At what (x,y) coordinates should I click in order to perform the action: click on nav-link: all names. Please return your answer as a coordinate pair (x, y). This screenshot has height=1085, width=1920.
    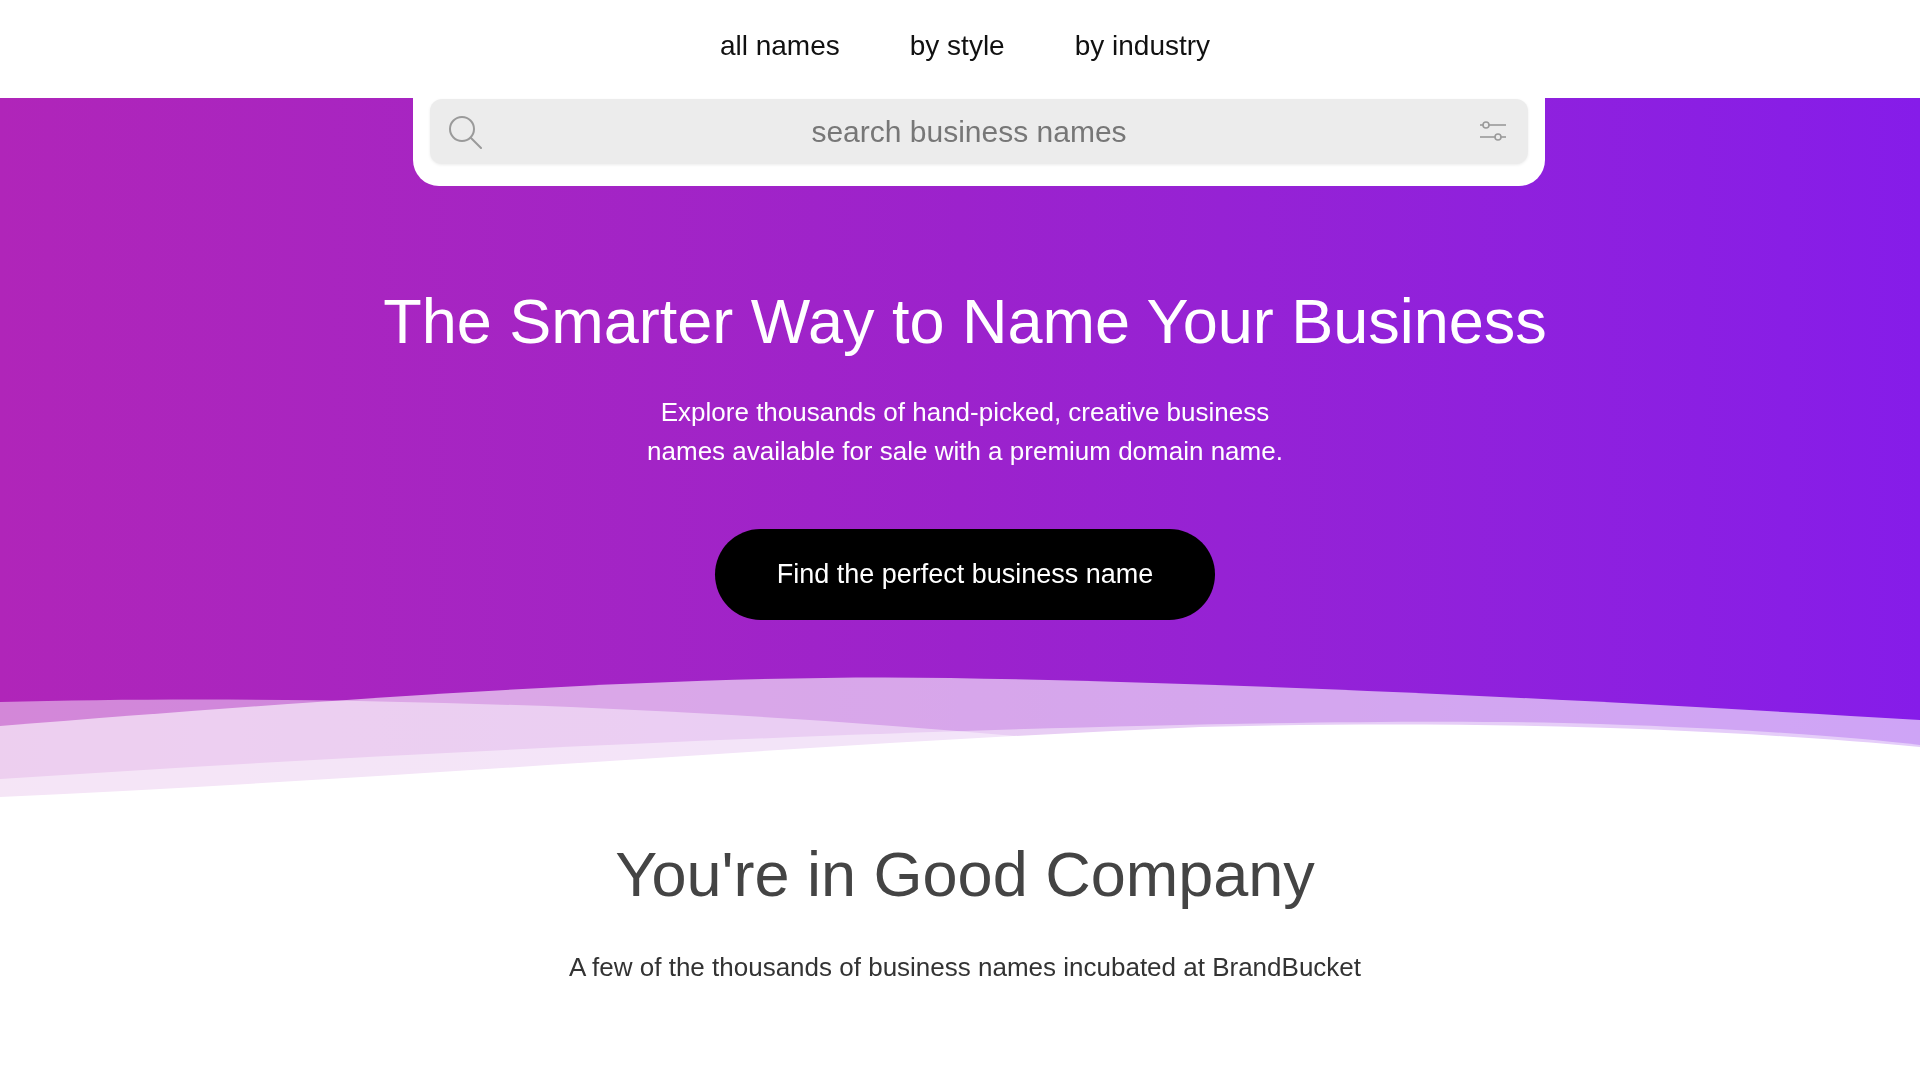
    Looking at the image, I should click on (779, 46).